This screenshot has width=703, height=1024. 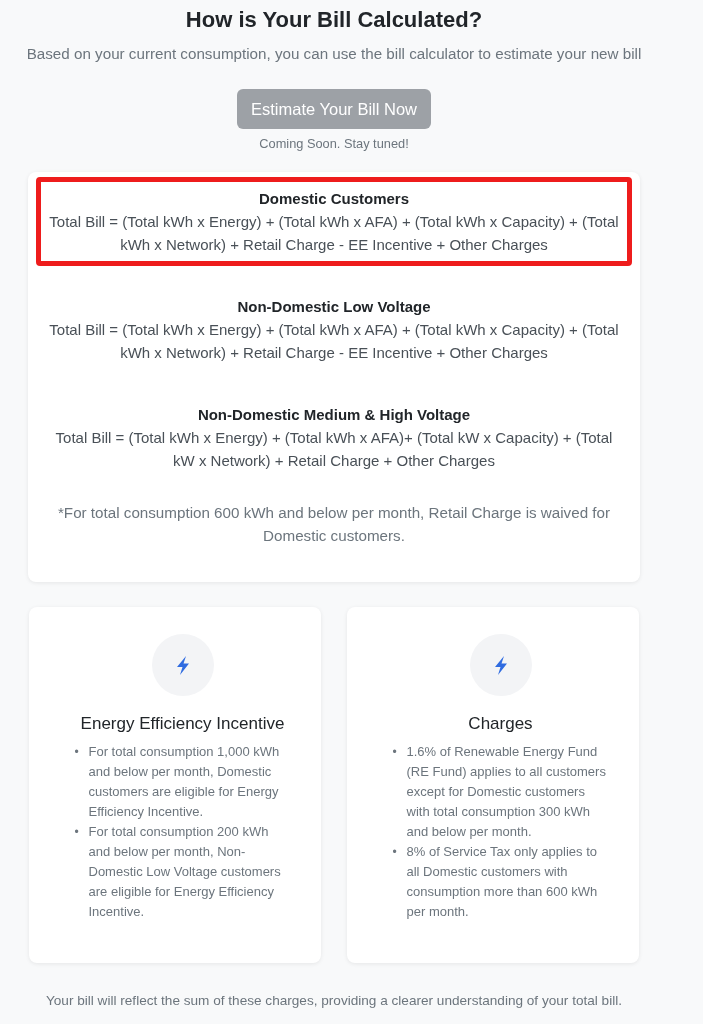 What do you see at coordinates (333, 199) in the screenshot?
I see `formula-title: Domestic Customers` at bounding box center [333, 199].